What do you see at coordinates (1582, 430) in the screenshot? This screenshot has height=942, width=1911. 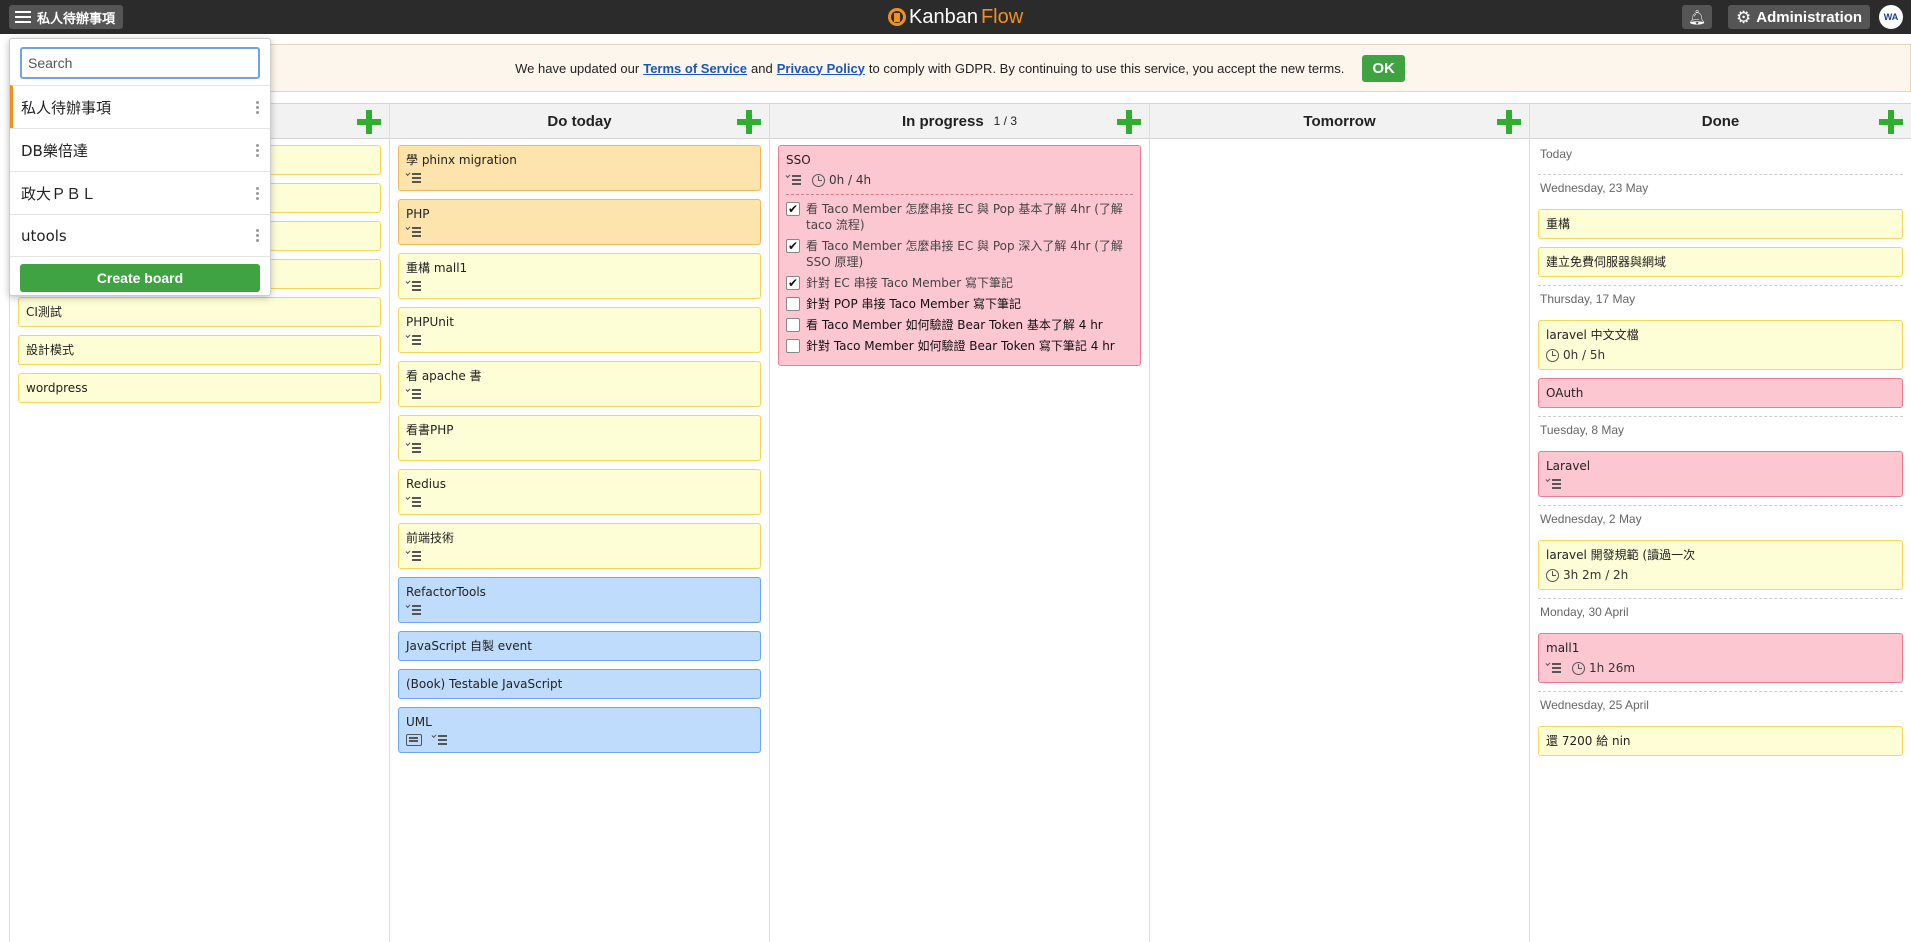 I see `date-group-header: Tuesday, 8 May` at bounding box center [1582, 430].